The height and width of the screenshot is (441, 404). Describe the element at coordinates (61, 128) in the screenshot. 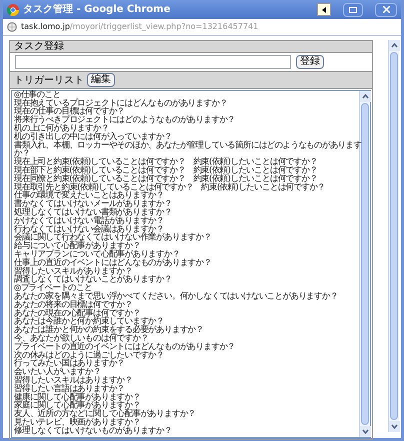

I see `list-line: 机の上に何がありますか？` at that location.